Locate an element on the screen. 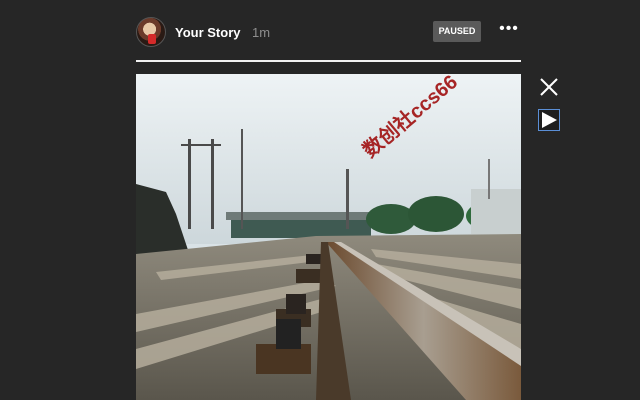 The height and width of the screenshot is (400, 640). ellipsis-icon: ••• is located at coordinates (509, 28).